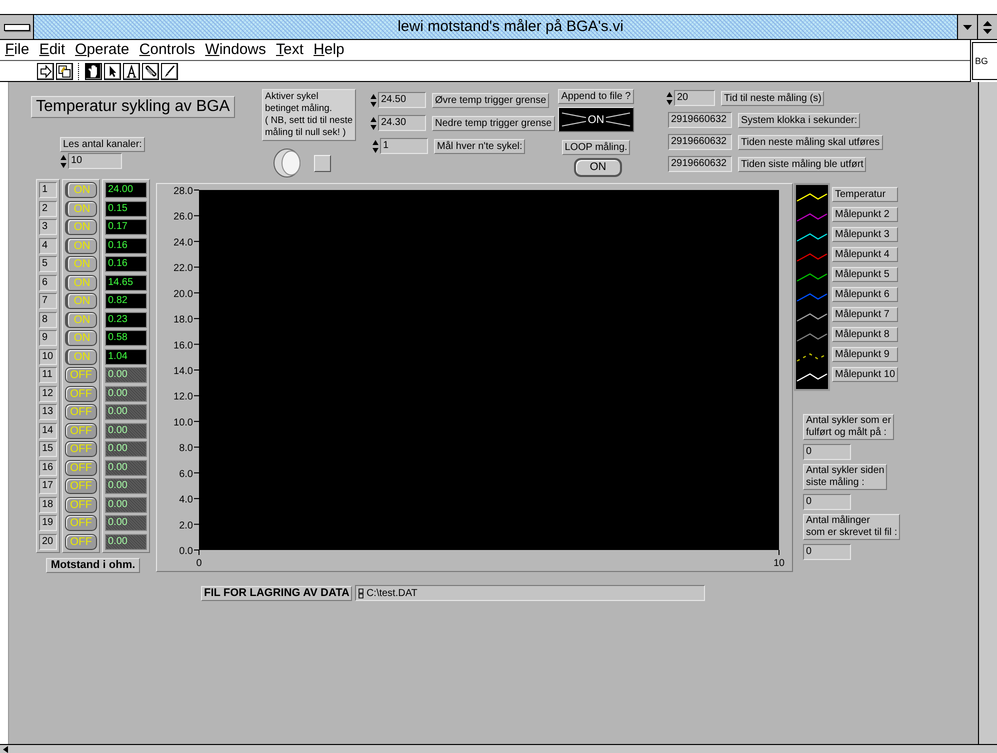 The height and width of the screenshot is (753, 997). What do you see at coordinates (186, 526) in the screenshot?
I see `tick-label: 2.0` at bounding box center [186, 526].